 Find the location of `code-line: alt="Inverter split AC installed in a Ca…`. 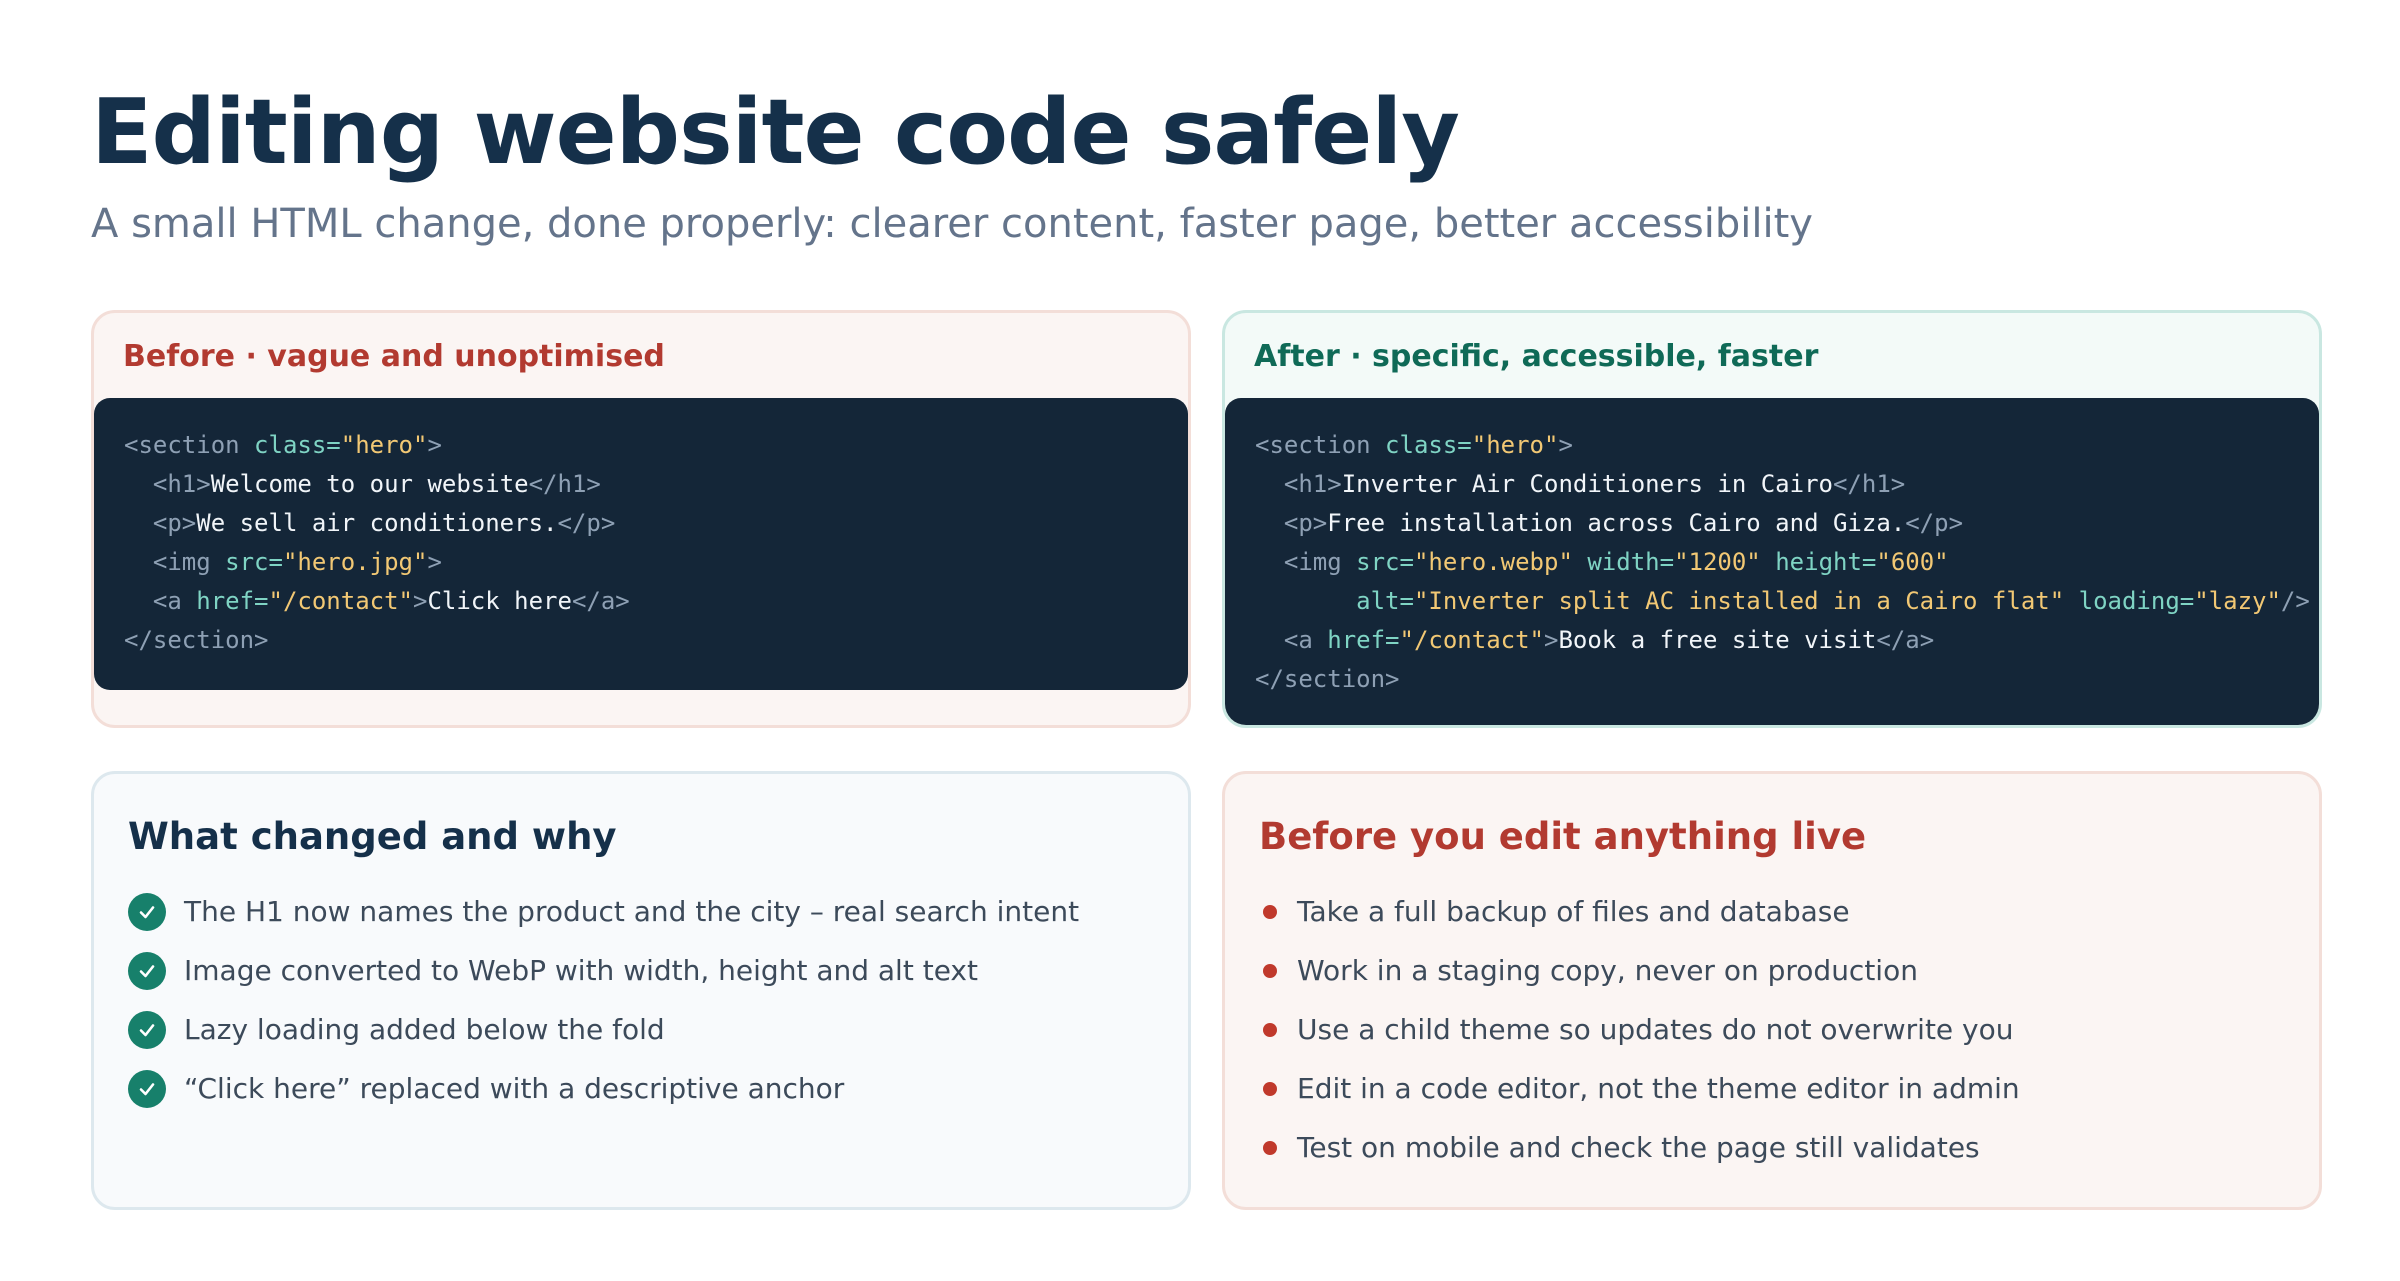

code-line: alt="Inverter split AC installed in a Ca… is located at coordinates (1782, 601).